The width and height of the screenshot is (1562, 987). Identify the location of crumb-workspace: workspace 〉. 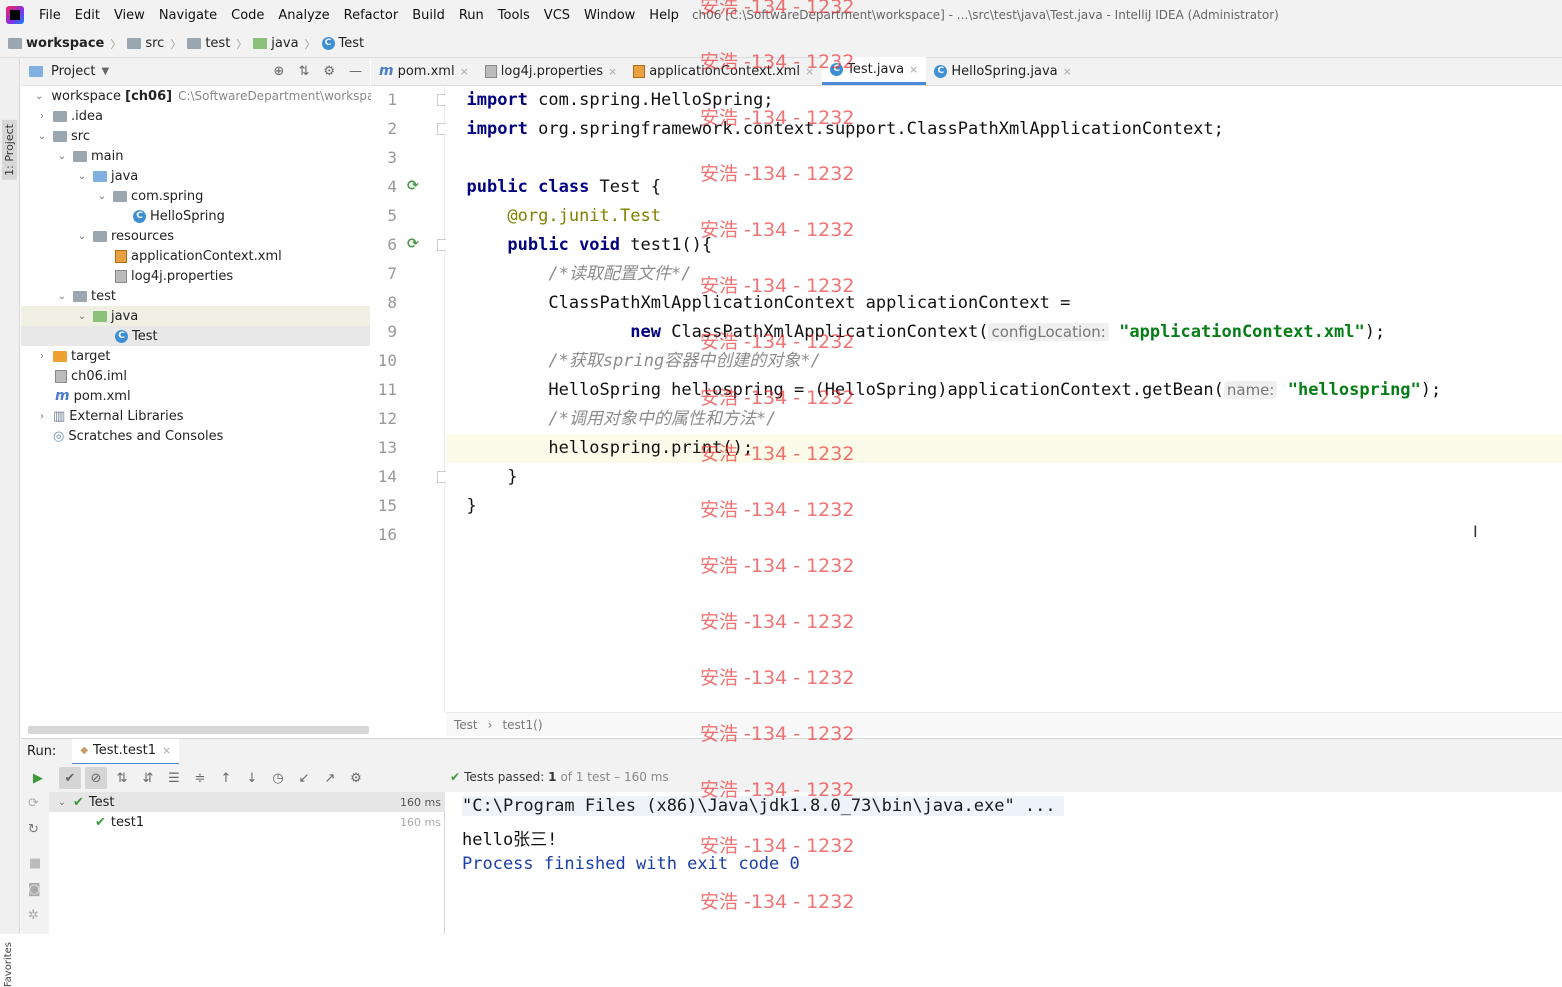
(67, 44).